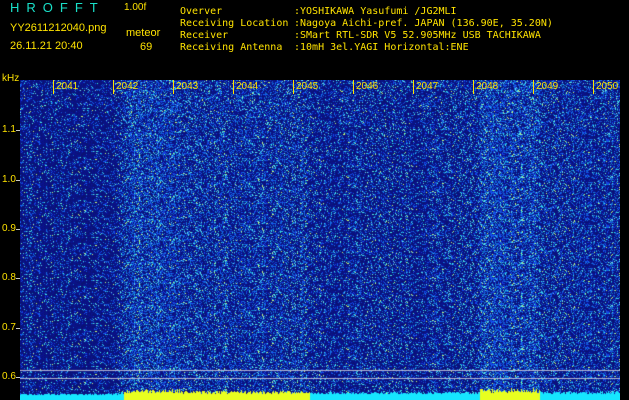 The image size is (629, 400). Describe the element at coordinates (201, 11) in the screenshot. I see `info-key: Overver` at that location.